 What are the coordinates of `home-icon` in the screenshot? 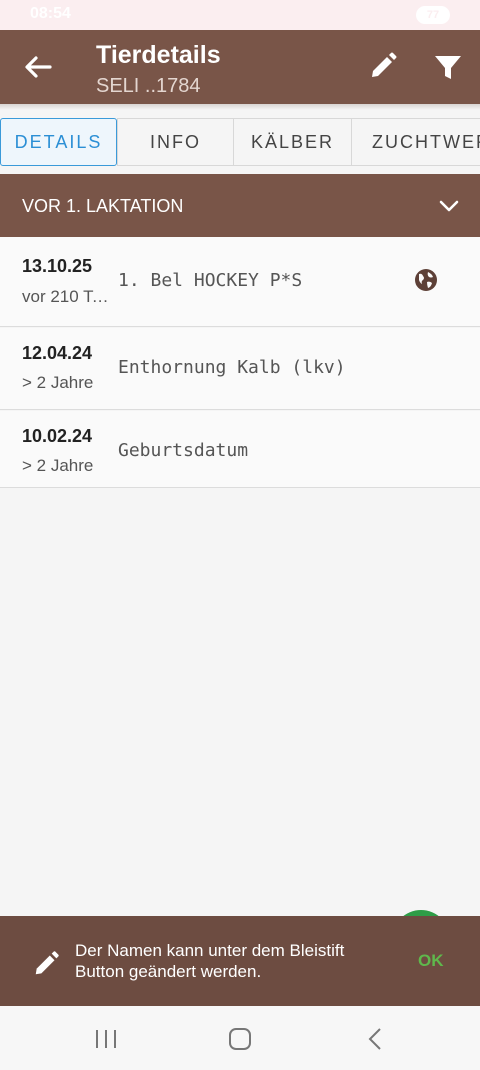 It's located at (240, 1039).